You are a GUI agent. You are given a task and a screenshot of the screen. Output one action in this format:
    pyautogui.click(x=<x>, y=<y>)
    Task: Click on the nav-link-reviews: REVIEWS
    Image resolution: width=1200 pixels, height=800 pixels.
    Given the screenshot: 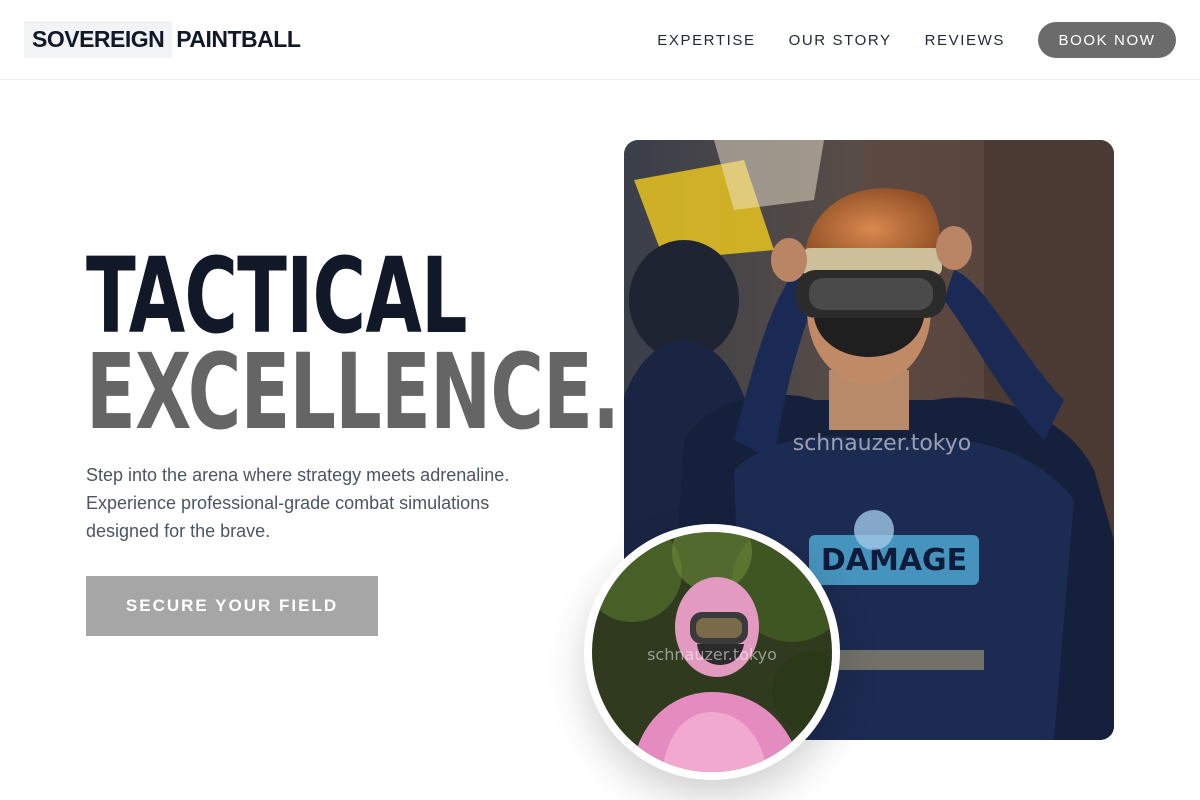 What is the action you would take?
    pyautogui.click(x=965, y=40)
    